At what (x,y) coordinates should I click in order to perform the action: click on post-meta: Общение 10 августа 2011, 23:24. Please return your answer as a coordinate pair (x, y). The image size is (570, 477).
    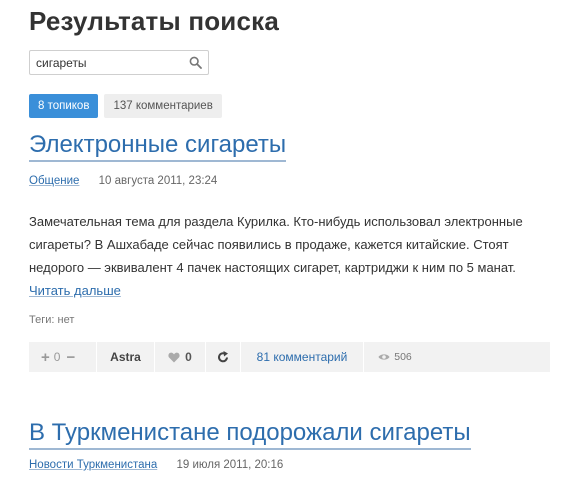
    Looking at the image, I should click on (123, 181).